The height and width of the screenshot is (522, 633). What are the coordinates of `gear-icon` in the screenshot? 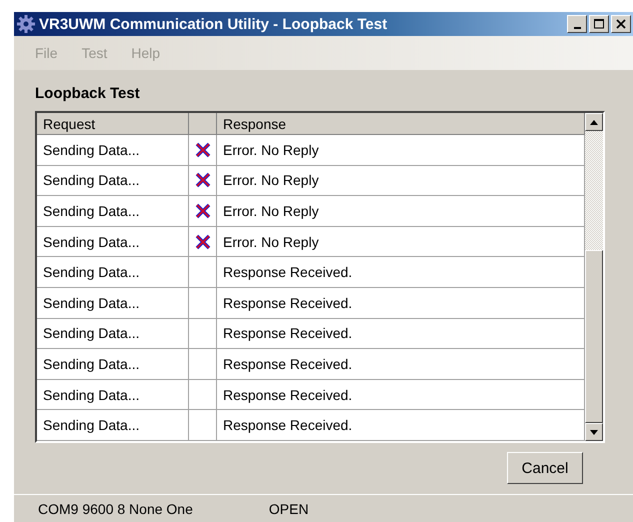 It's located at (26, 24).